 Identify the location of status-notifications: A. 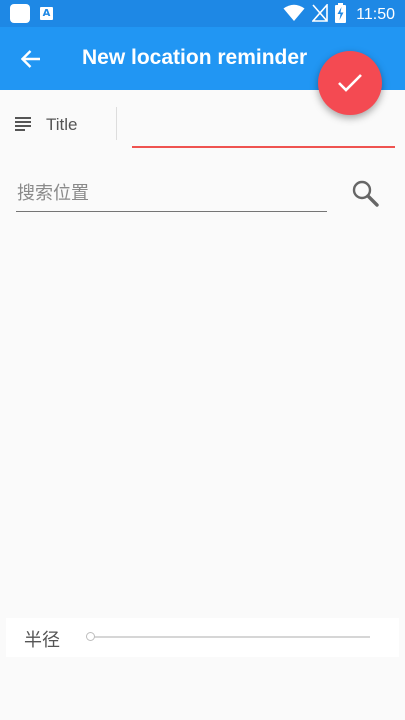
(31, 13).